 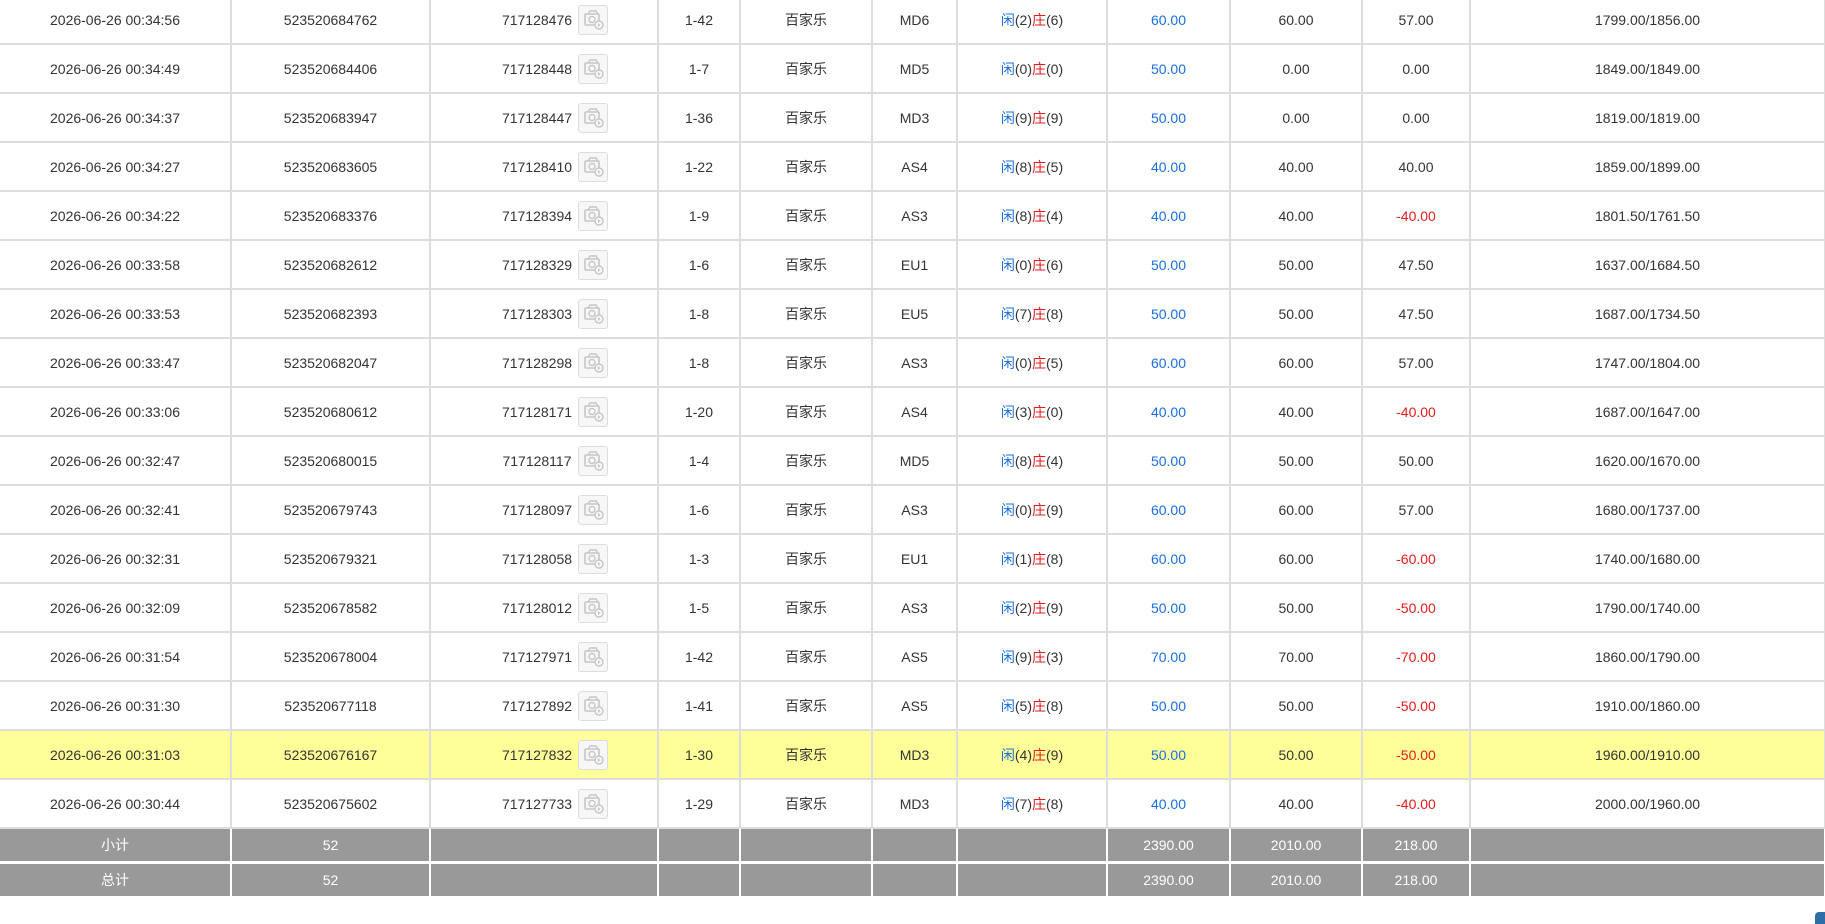 What do you see at coordinates (699, 559) in the screenshot?
I see `shoe-round: 1-3` at bounding box center [699, 559].